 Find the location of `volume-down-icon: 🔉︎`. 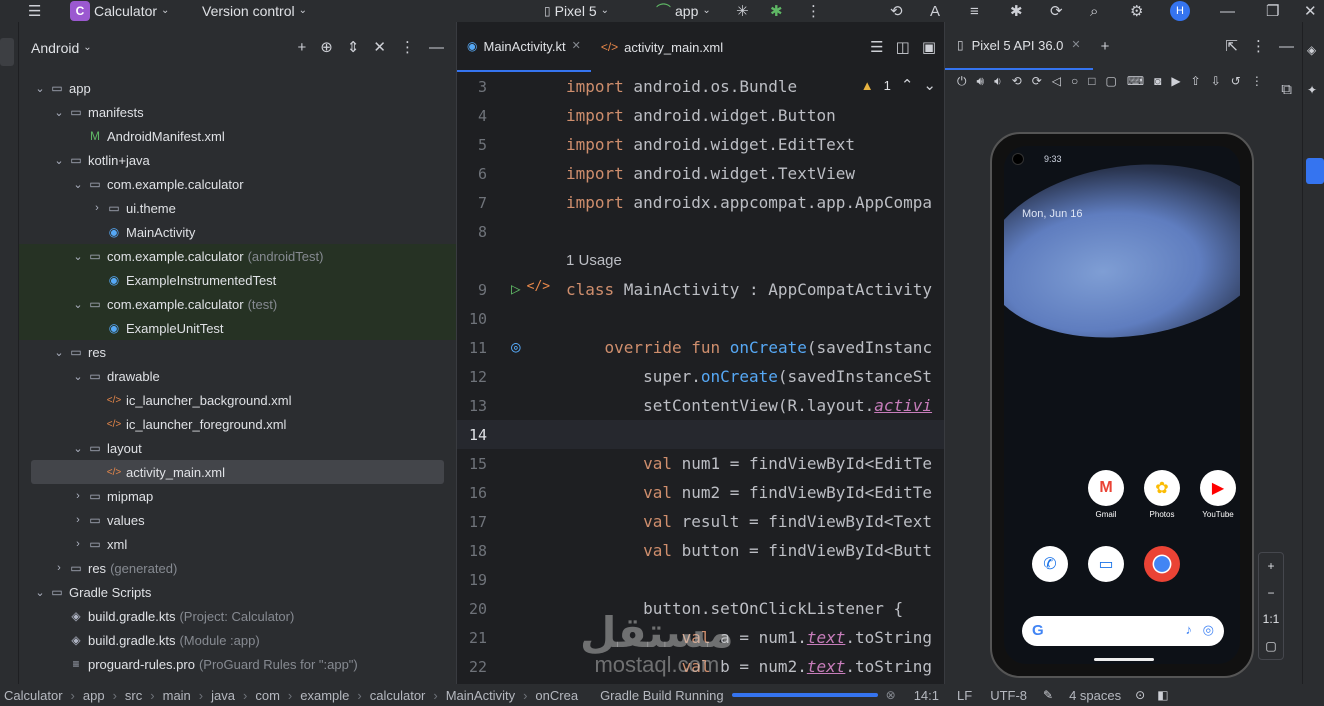

volume-down-icon: 🔉︎ is located at coordinates (998, 81).